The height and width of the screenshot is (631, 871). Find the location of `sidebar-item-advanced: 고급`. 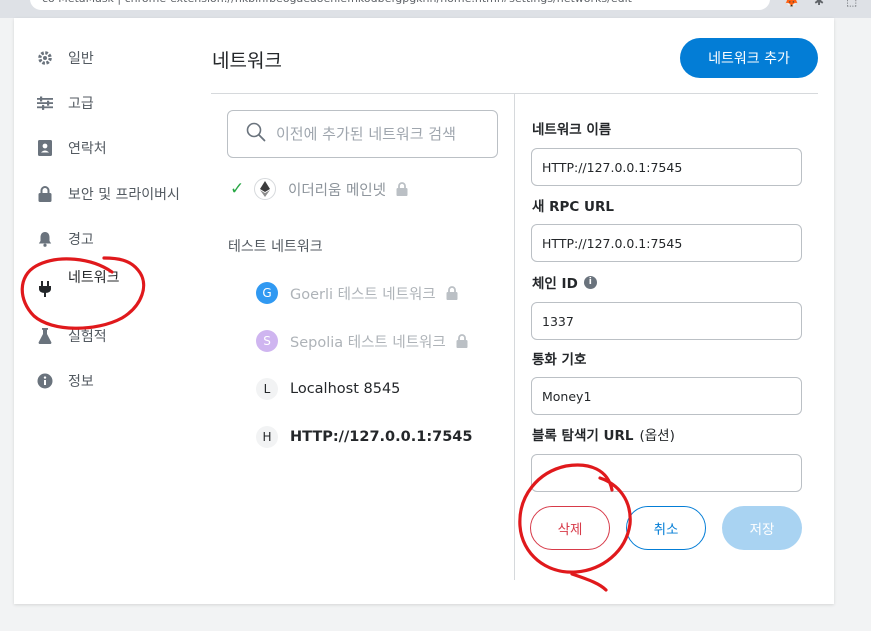

sidebar-item-advanced: 고급 is located at coordinates (65, 103).